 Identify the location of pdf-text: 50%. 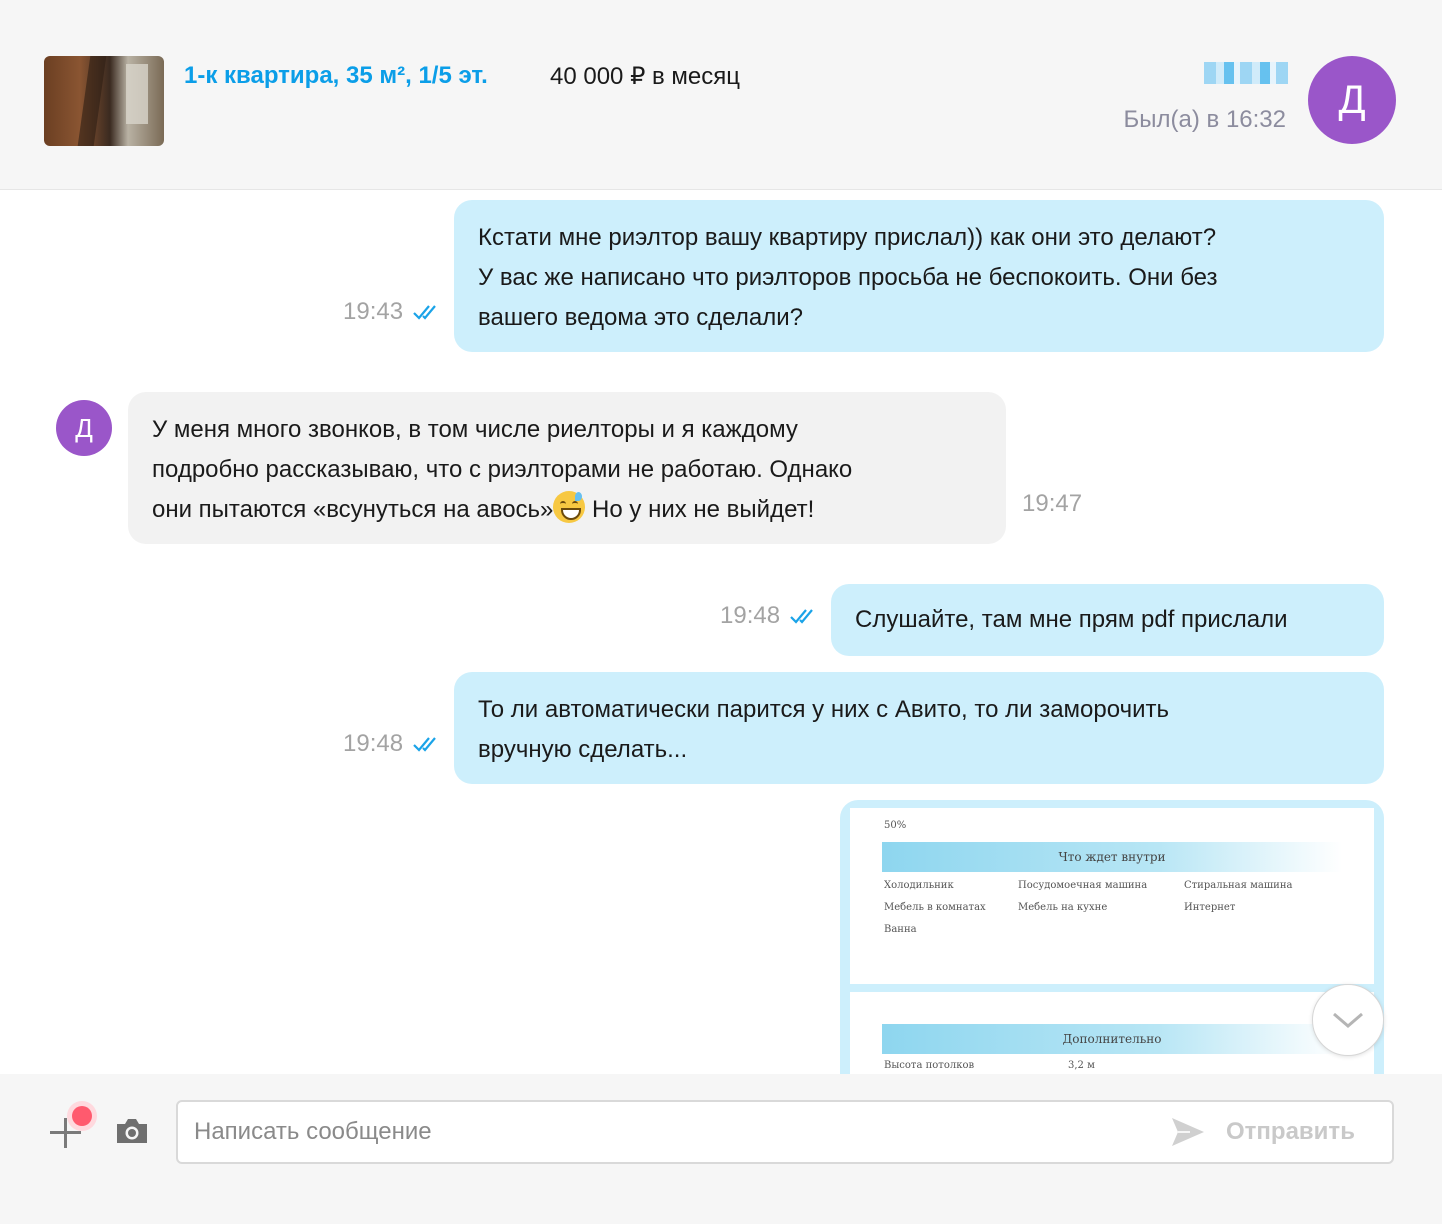
(895, 825).